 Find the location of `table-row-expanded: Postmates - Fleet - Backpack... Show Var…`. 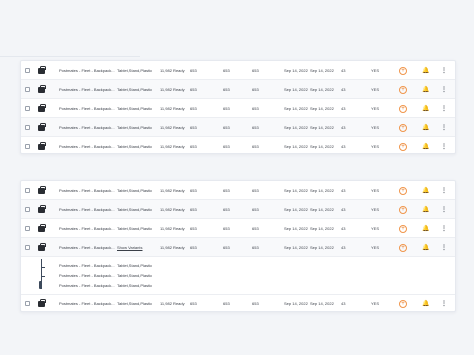

table-row-expanded: Postmates - Fleet - Backpack... Show Var… is located at coordinates (238, 247).